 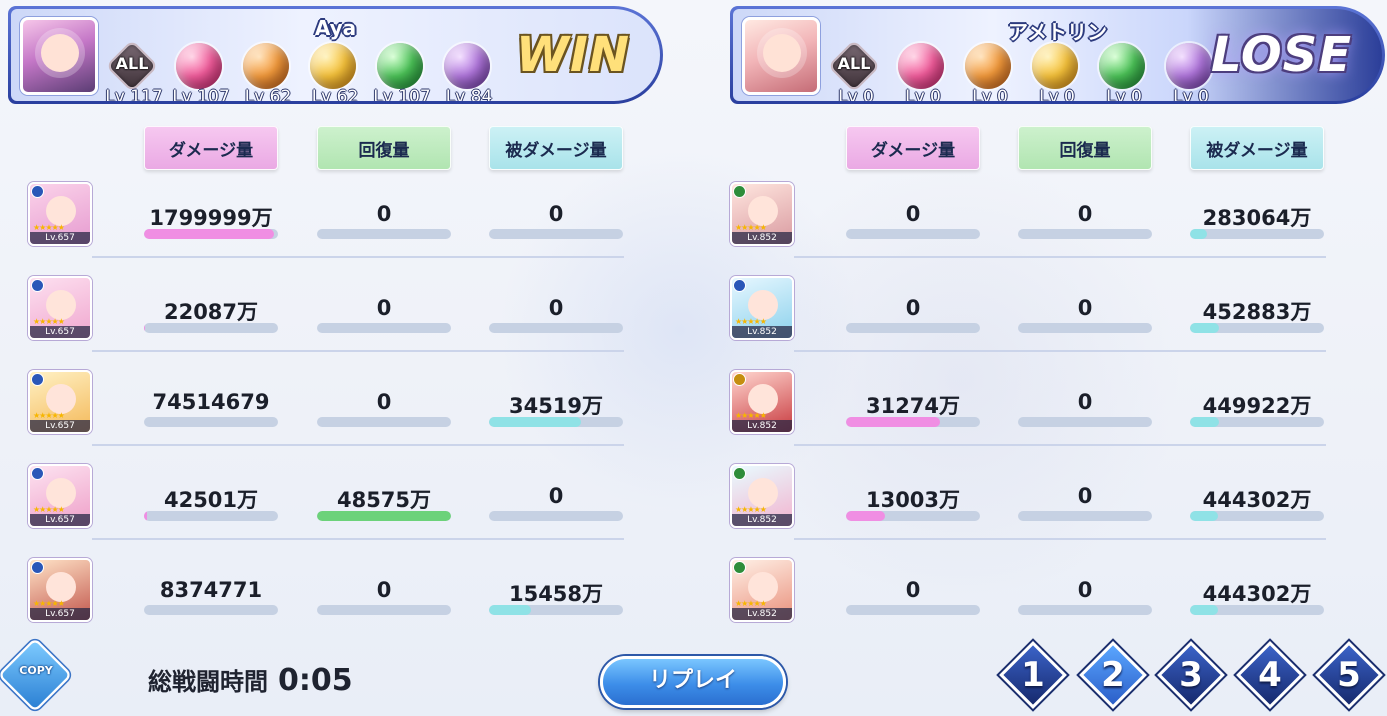 I want to click on damage-value: 74514679, so click(x=211, y=402).